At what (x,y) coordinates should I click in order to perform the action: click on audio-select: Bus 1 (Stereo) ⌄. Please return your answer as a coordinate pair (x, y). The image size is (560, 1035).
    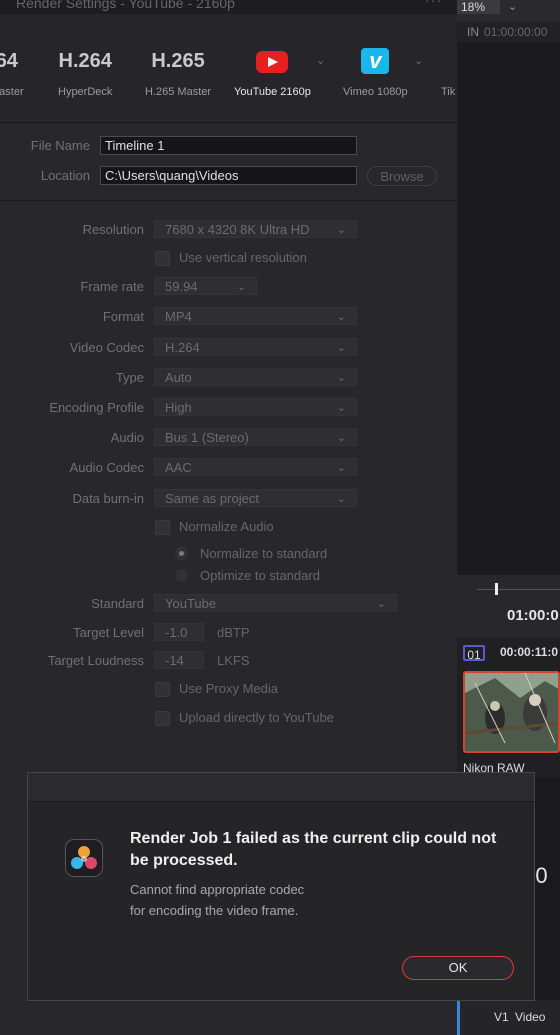
    Looking at the image, I should click on (255, 437).